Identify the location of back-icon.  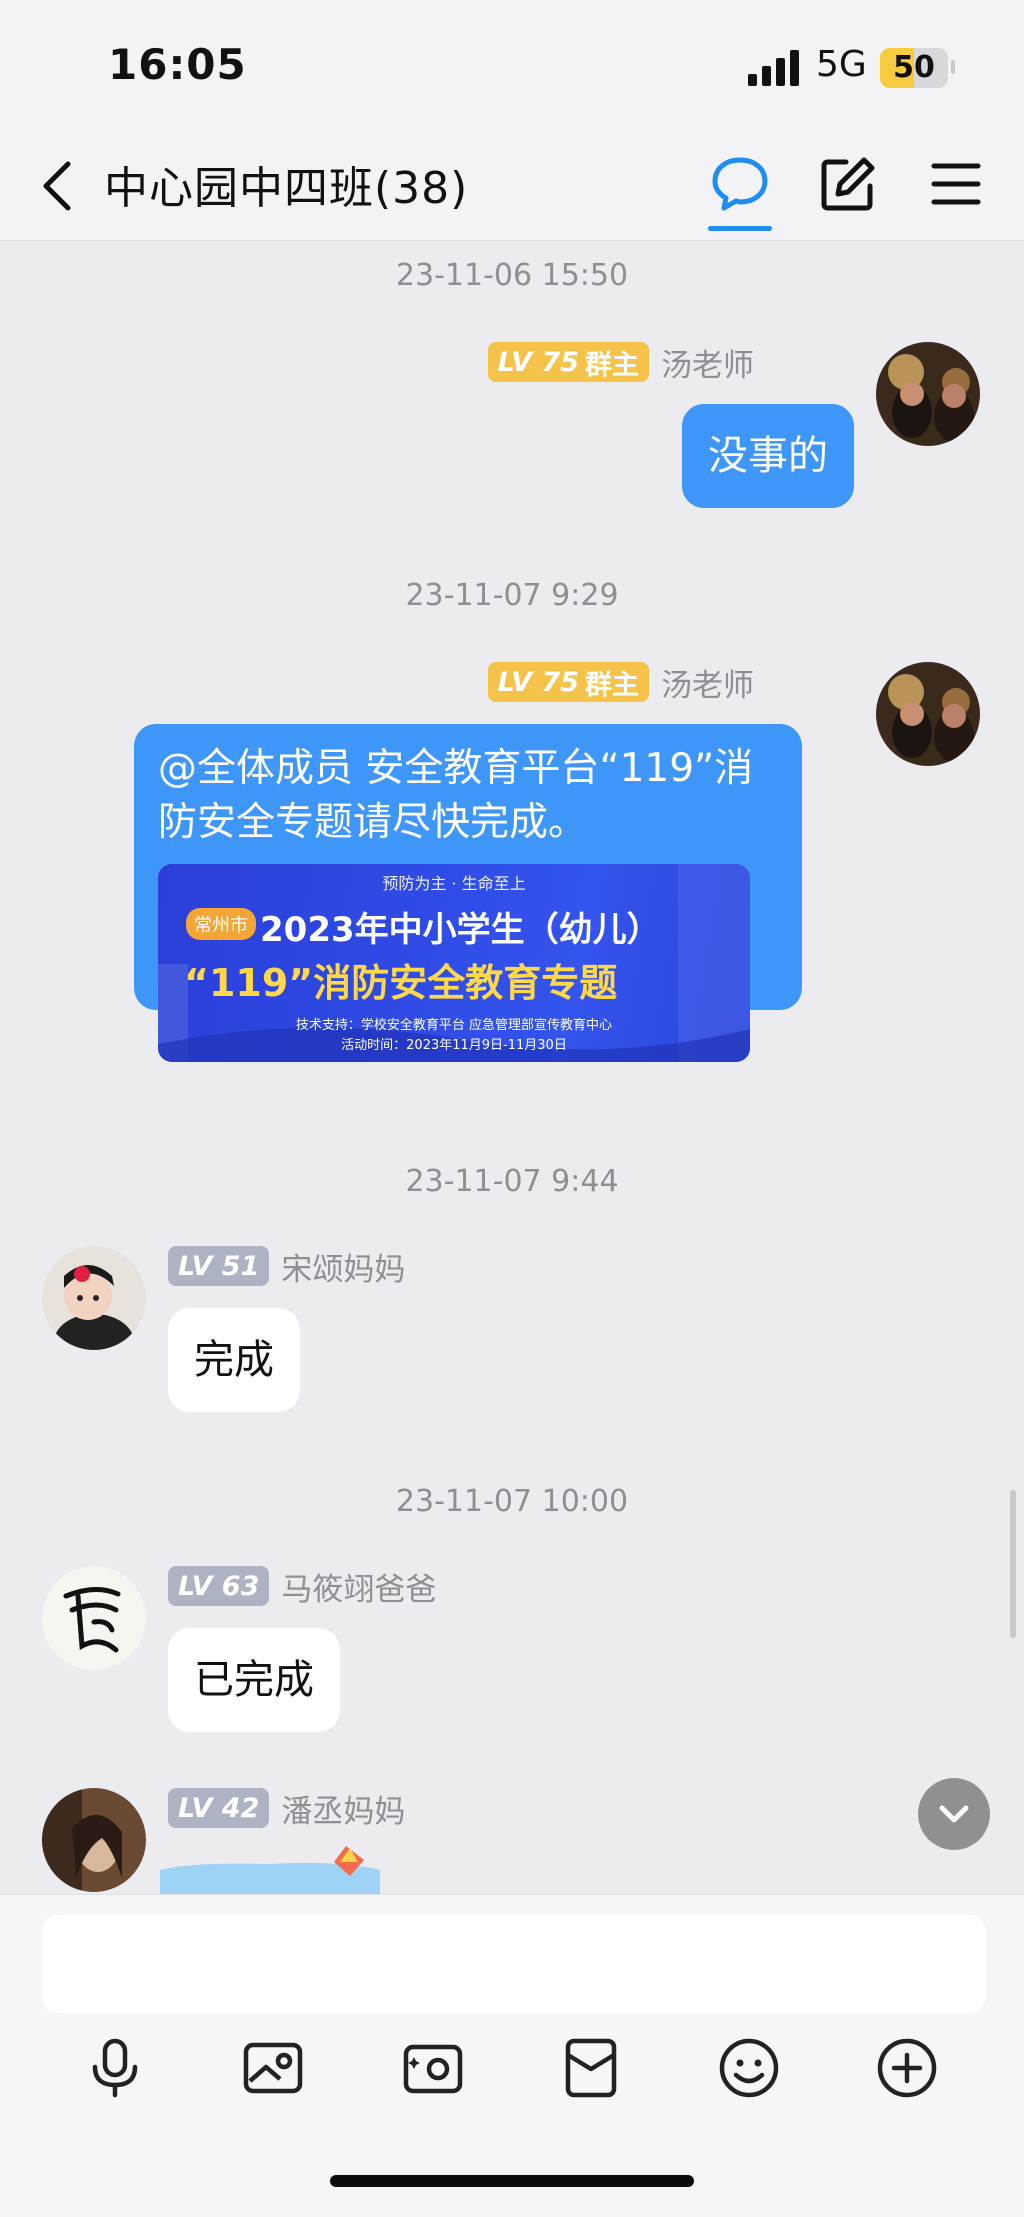
(59, 186).